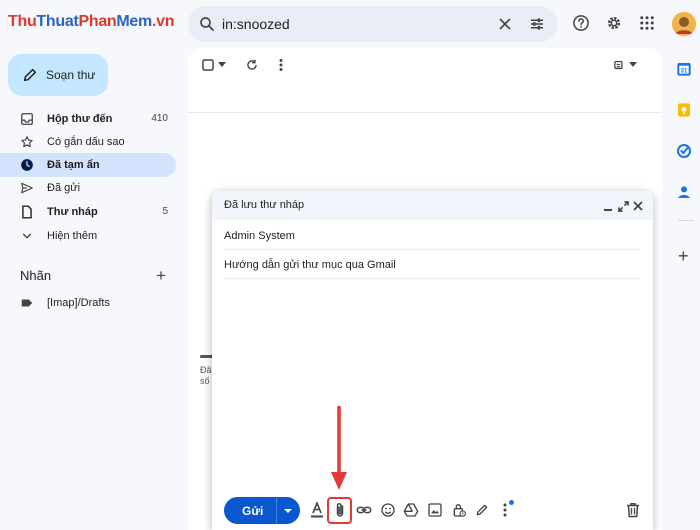 Image resolution: width=700 pixels, height=530 pixels. What do you see at coordinates (207, 24) in the screenshot?
I see `search-icon` at bounding box center [207, 24].